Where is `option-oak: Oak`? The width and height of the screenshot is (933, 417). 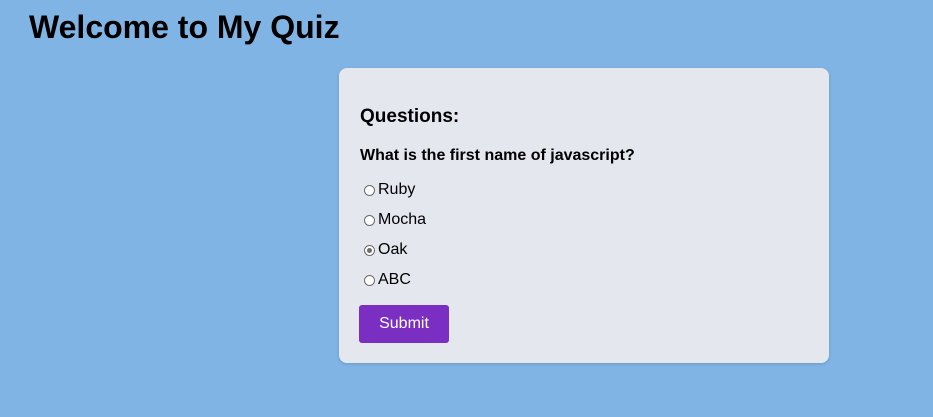 option-oak: Oak is located at coordinates (395, 250).